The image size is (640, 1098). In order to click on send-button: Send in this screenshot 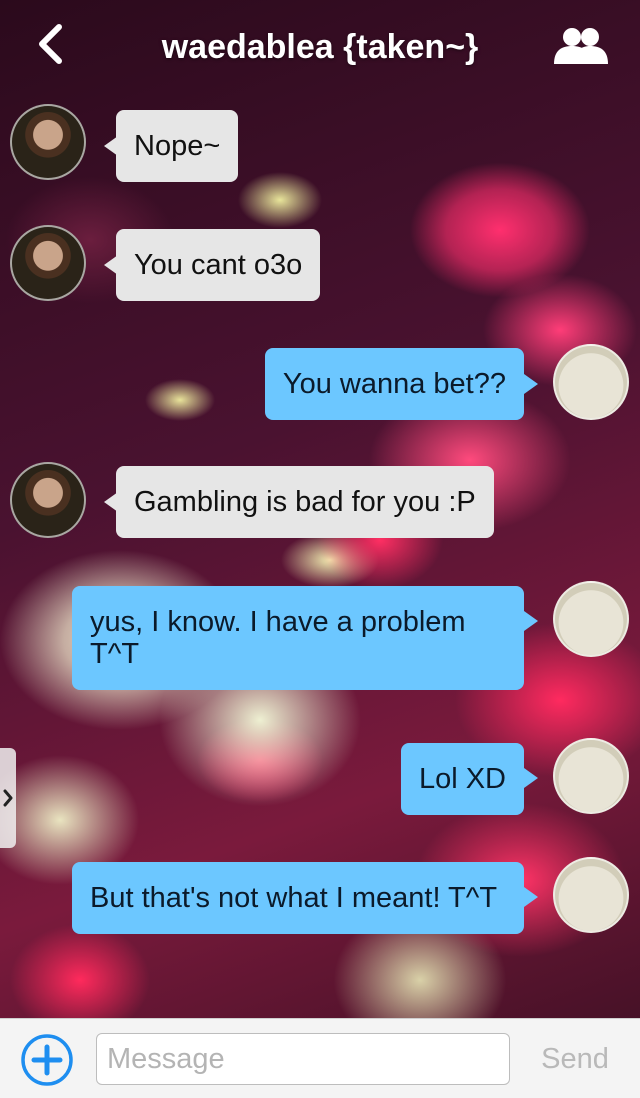, I will do `click(575, 1059)`.